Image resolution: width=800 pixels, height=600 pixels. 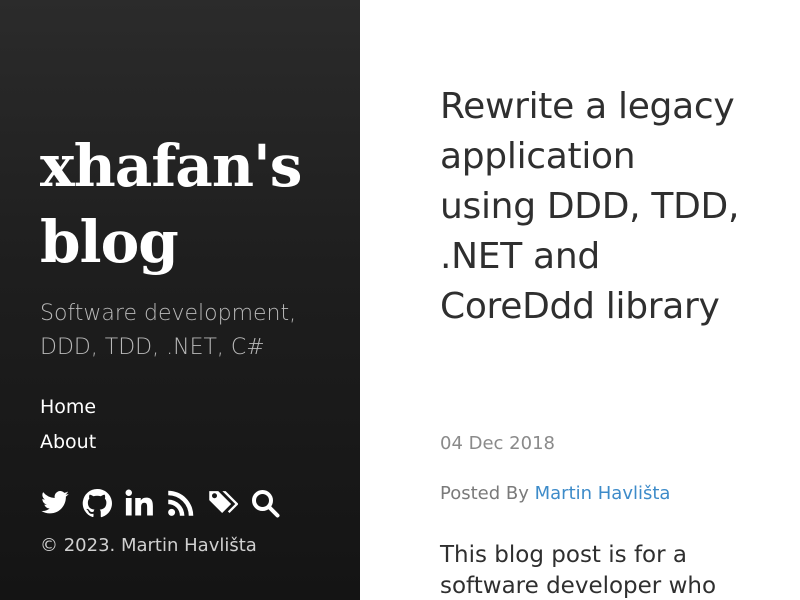 I want to click on twitter-icon, so click(x=55, y=503).